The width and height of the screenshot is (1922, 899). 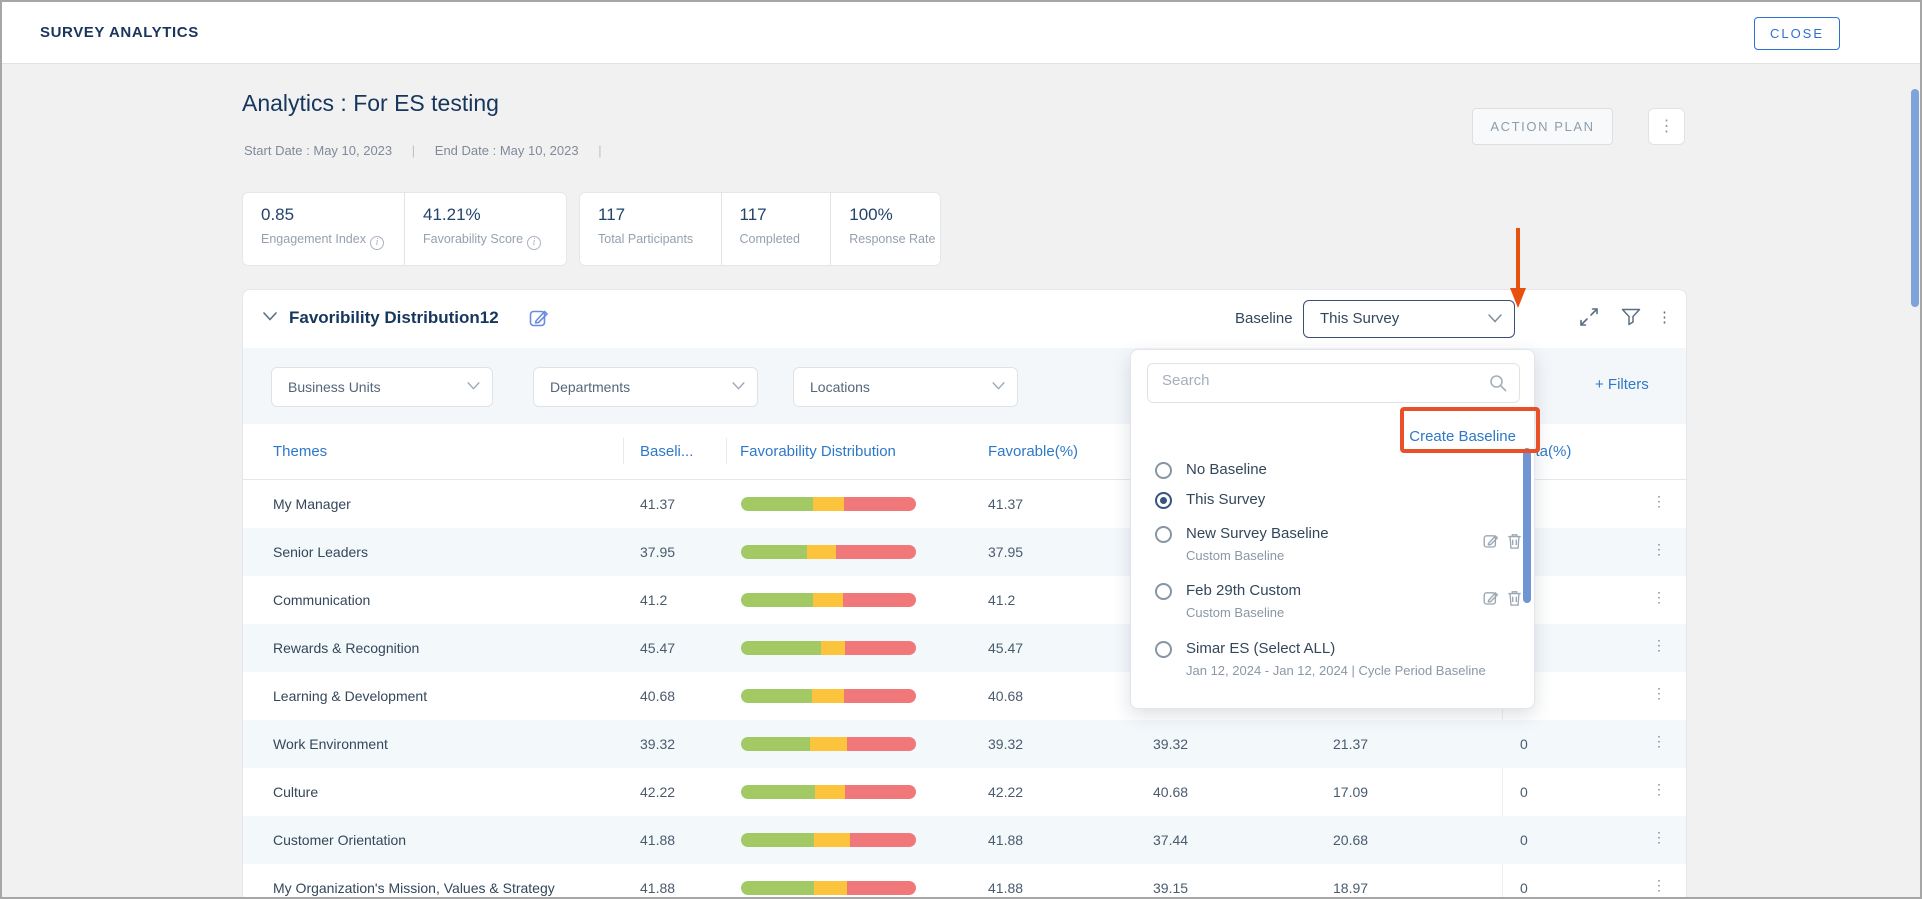 What do you see at coordinates (892, 239) in the screenshot?
I see `response-rate-label: Response Rate` at bounding box center [892, 239].